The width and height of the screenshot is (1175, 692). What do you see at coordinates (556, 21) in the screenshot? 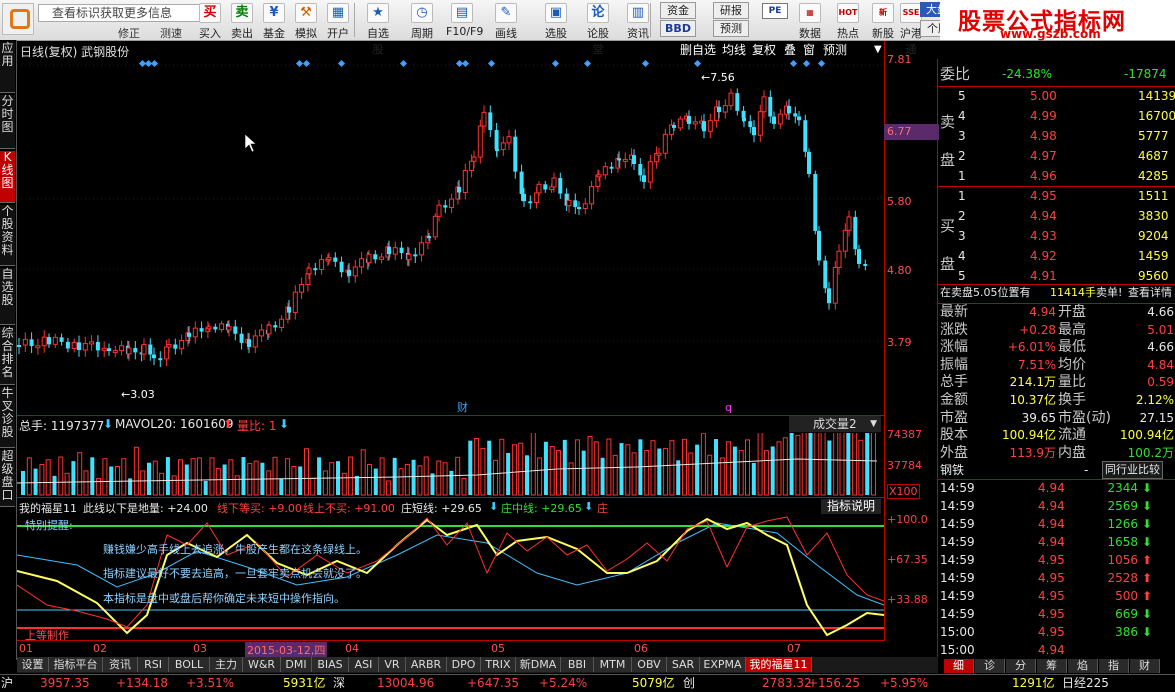
I see `toolbar-button-9: ▣ 选股` at bounding box center [556, 21].